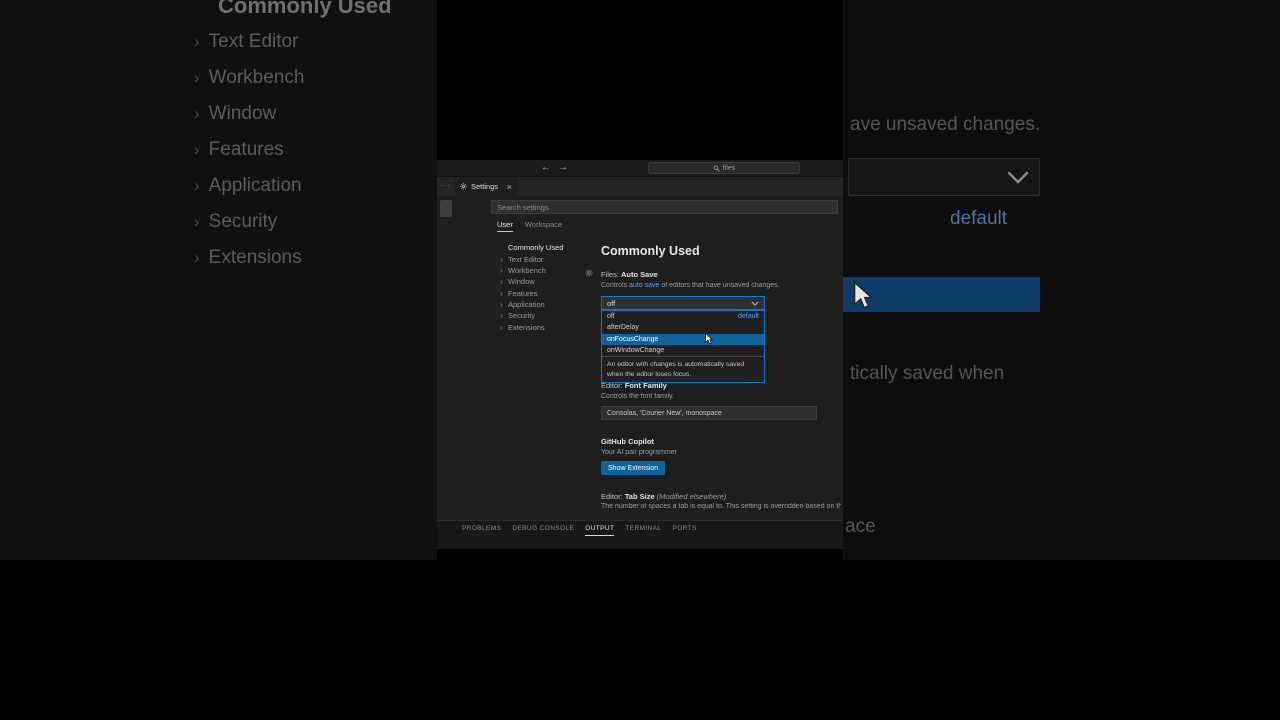 This screenshot has height=720, width=1280. I want to click on setting-label-name: Tab Size, so click(639, 496).